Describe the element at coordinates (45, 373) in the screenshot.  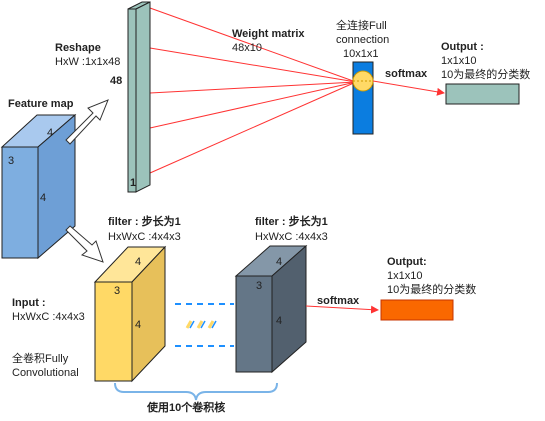
I see `fully-conv-line2: Convolutional` at that location.